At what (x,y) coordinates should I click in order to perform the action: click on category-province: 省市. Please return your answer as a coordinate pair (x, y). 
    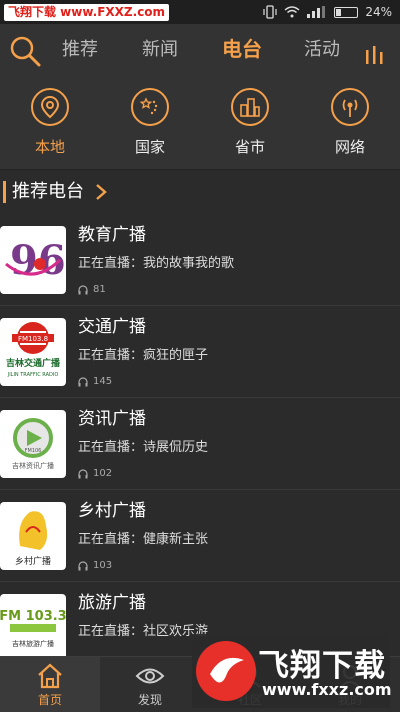
    Looking at the image, I should click on (250, 122).